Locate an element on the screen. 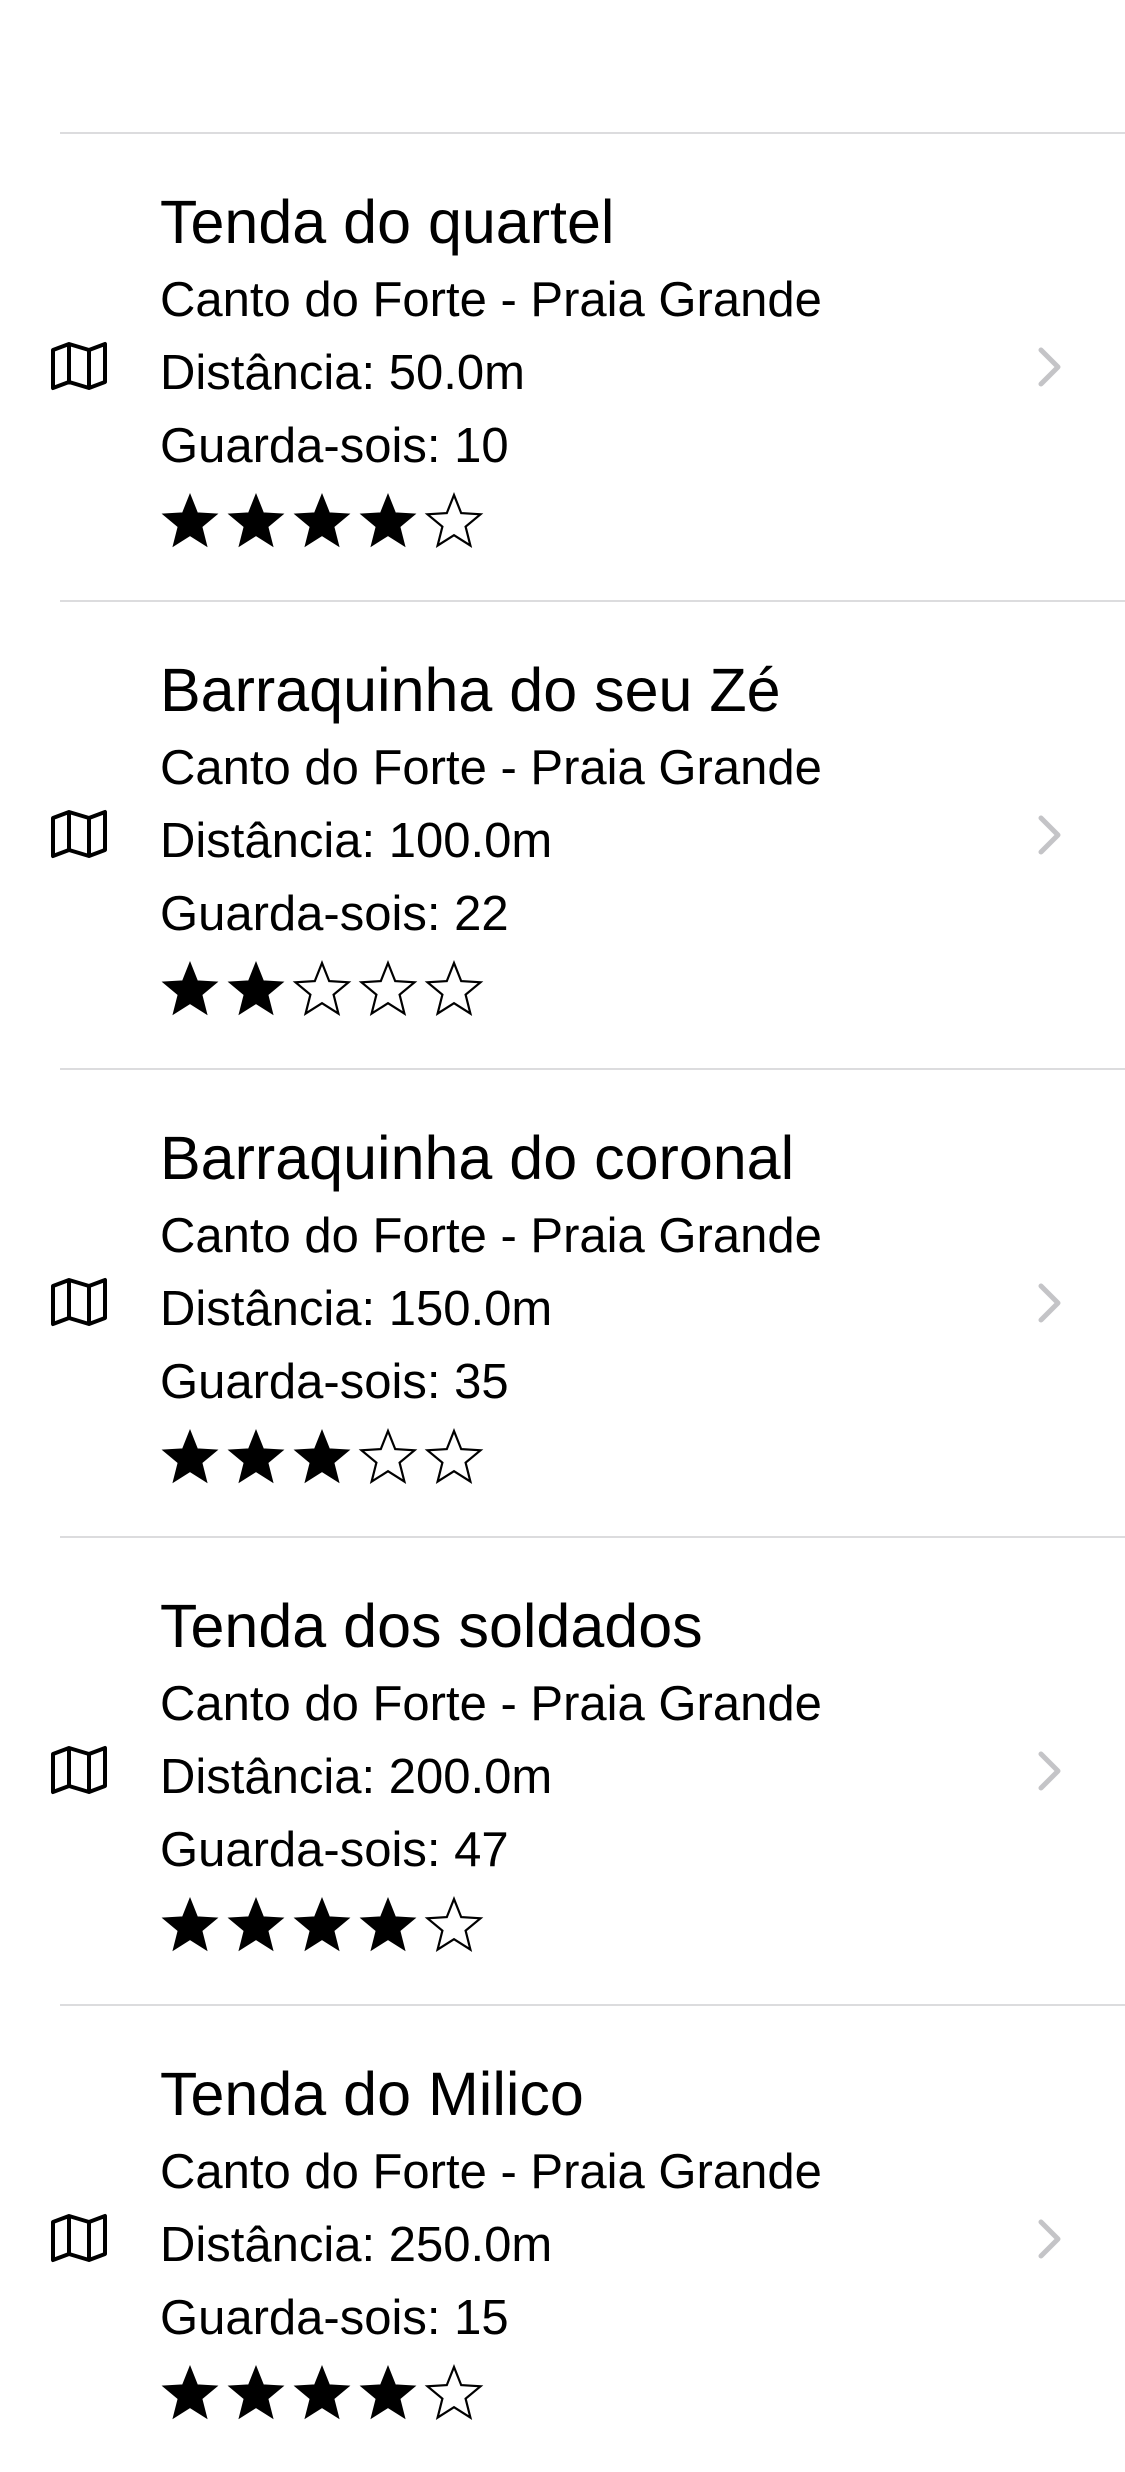 The width and height of the screenshot is (1125, 2472). item-umbrellas: Guarda-sois: 10 is located at coordinates (334, 446).